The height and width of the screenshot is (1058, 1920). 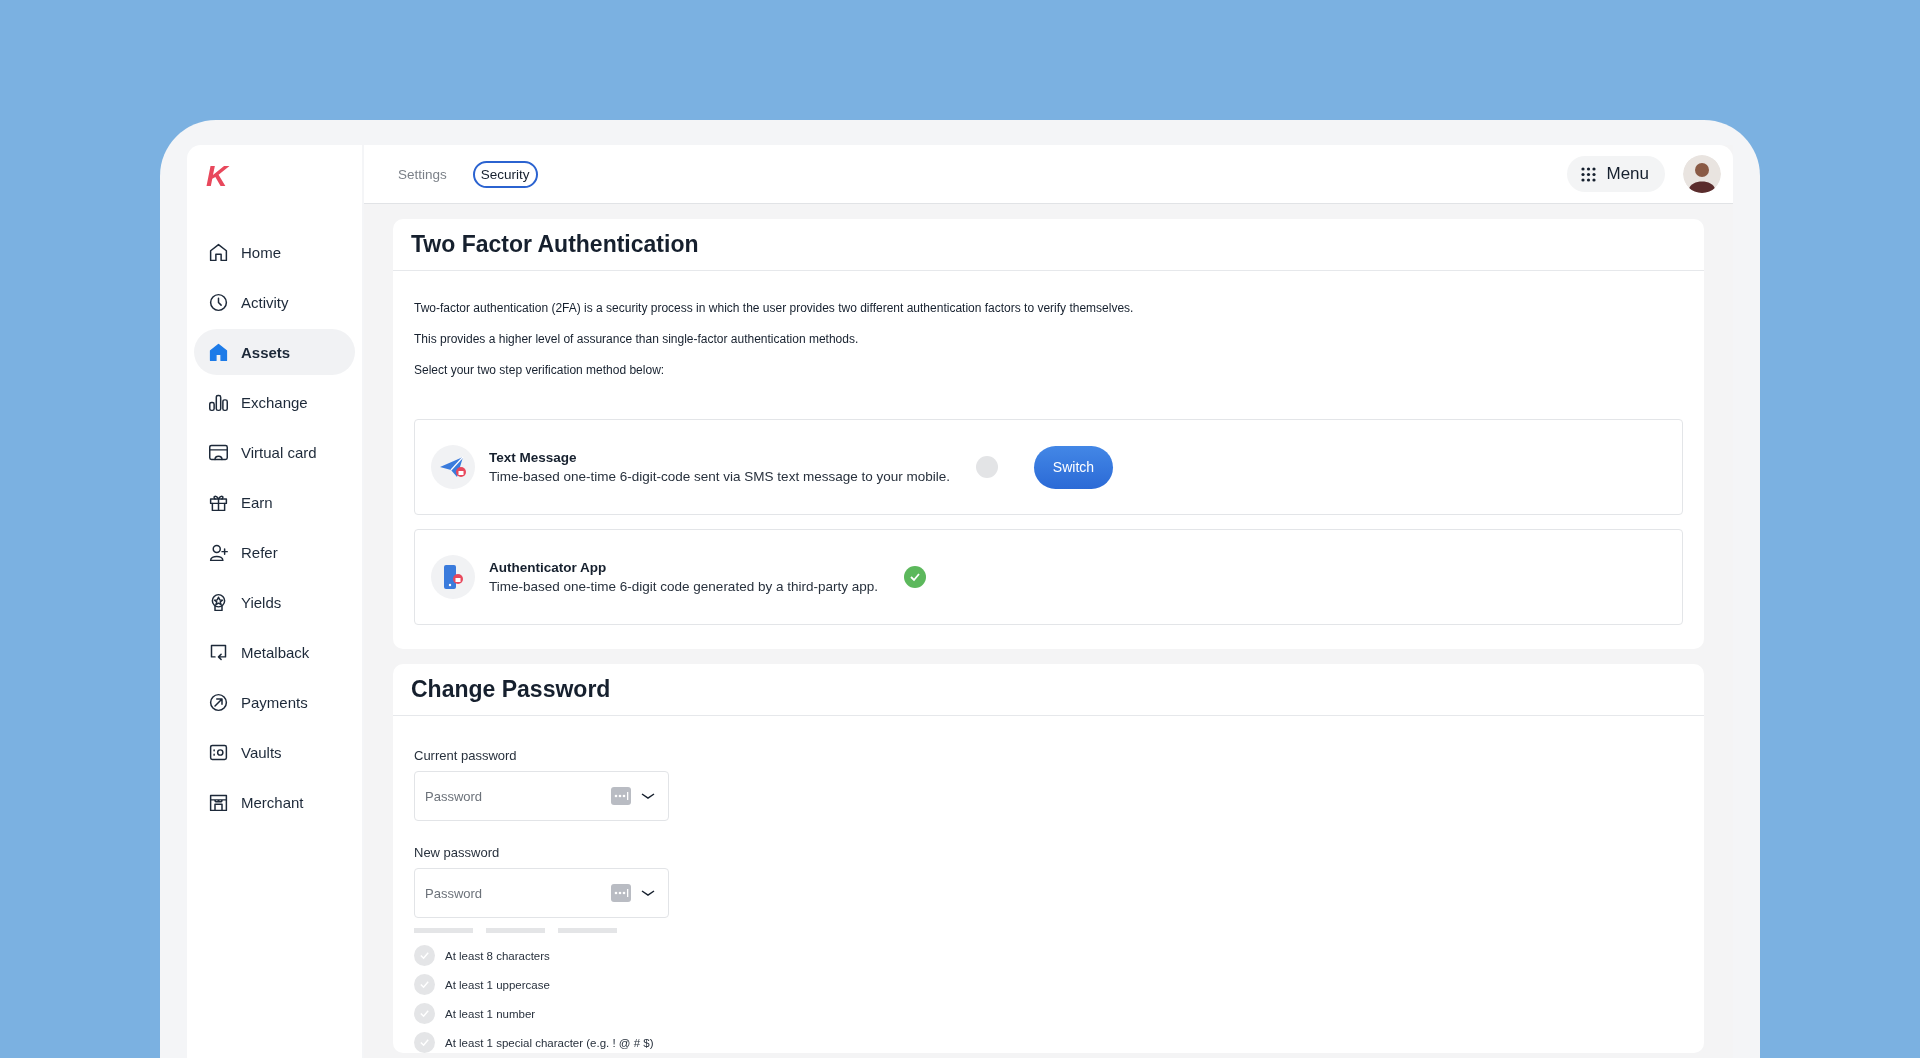 What do you see at coordinates (274, 602) in the screenshot?
I see `sidebar-item: Yields` at bounding box center [274, 602].